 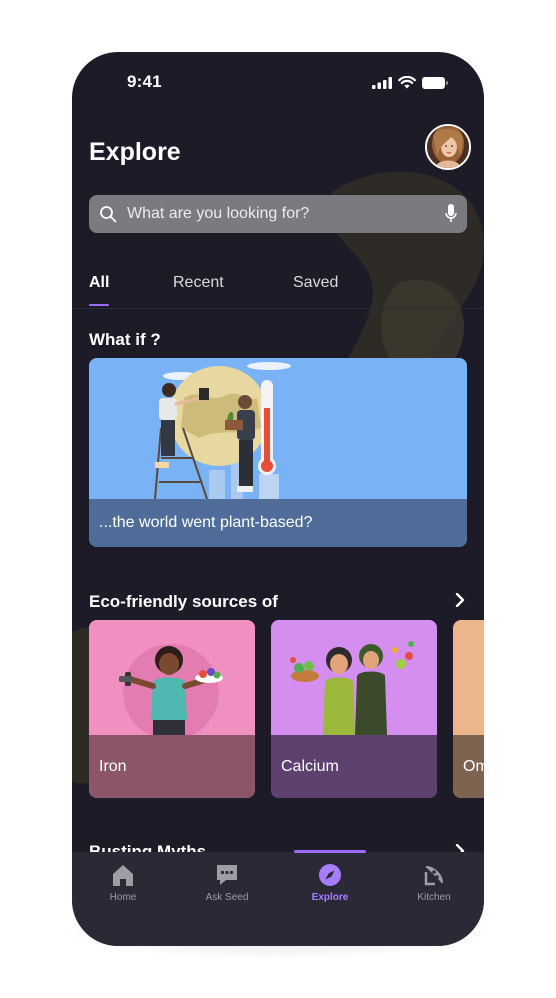 I want to click on search-bar, so click(x=278, y=214).